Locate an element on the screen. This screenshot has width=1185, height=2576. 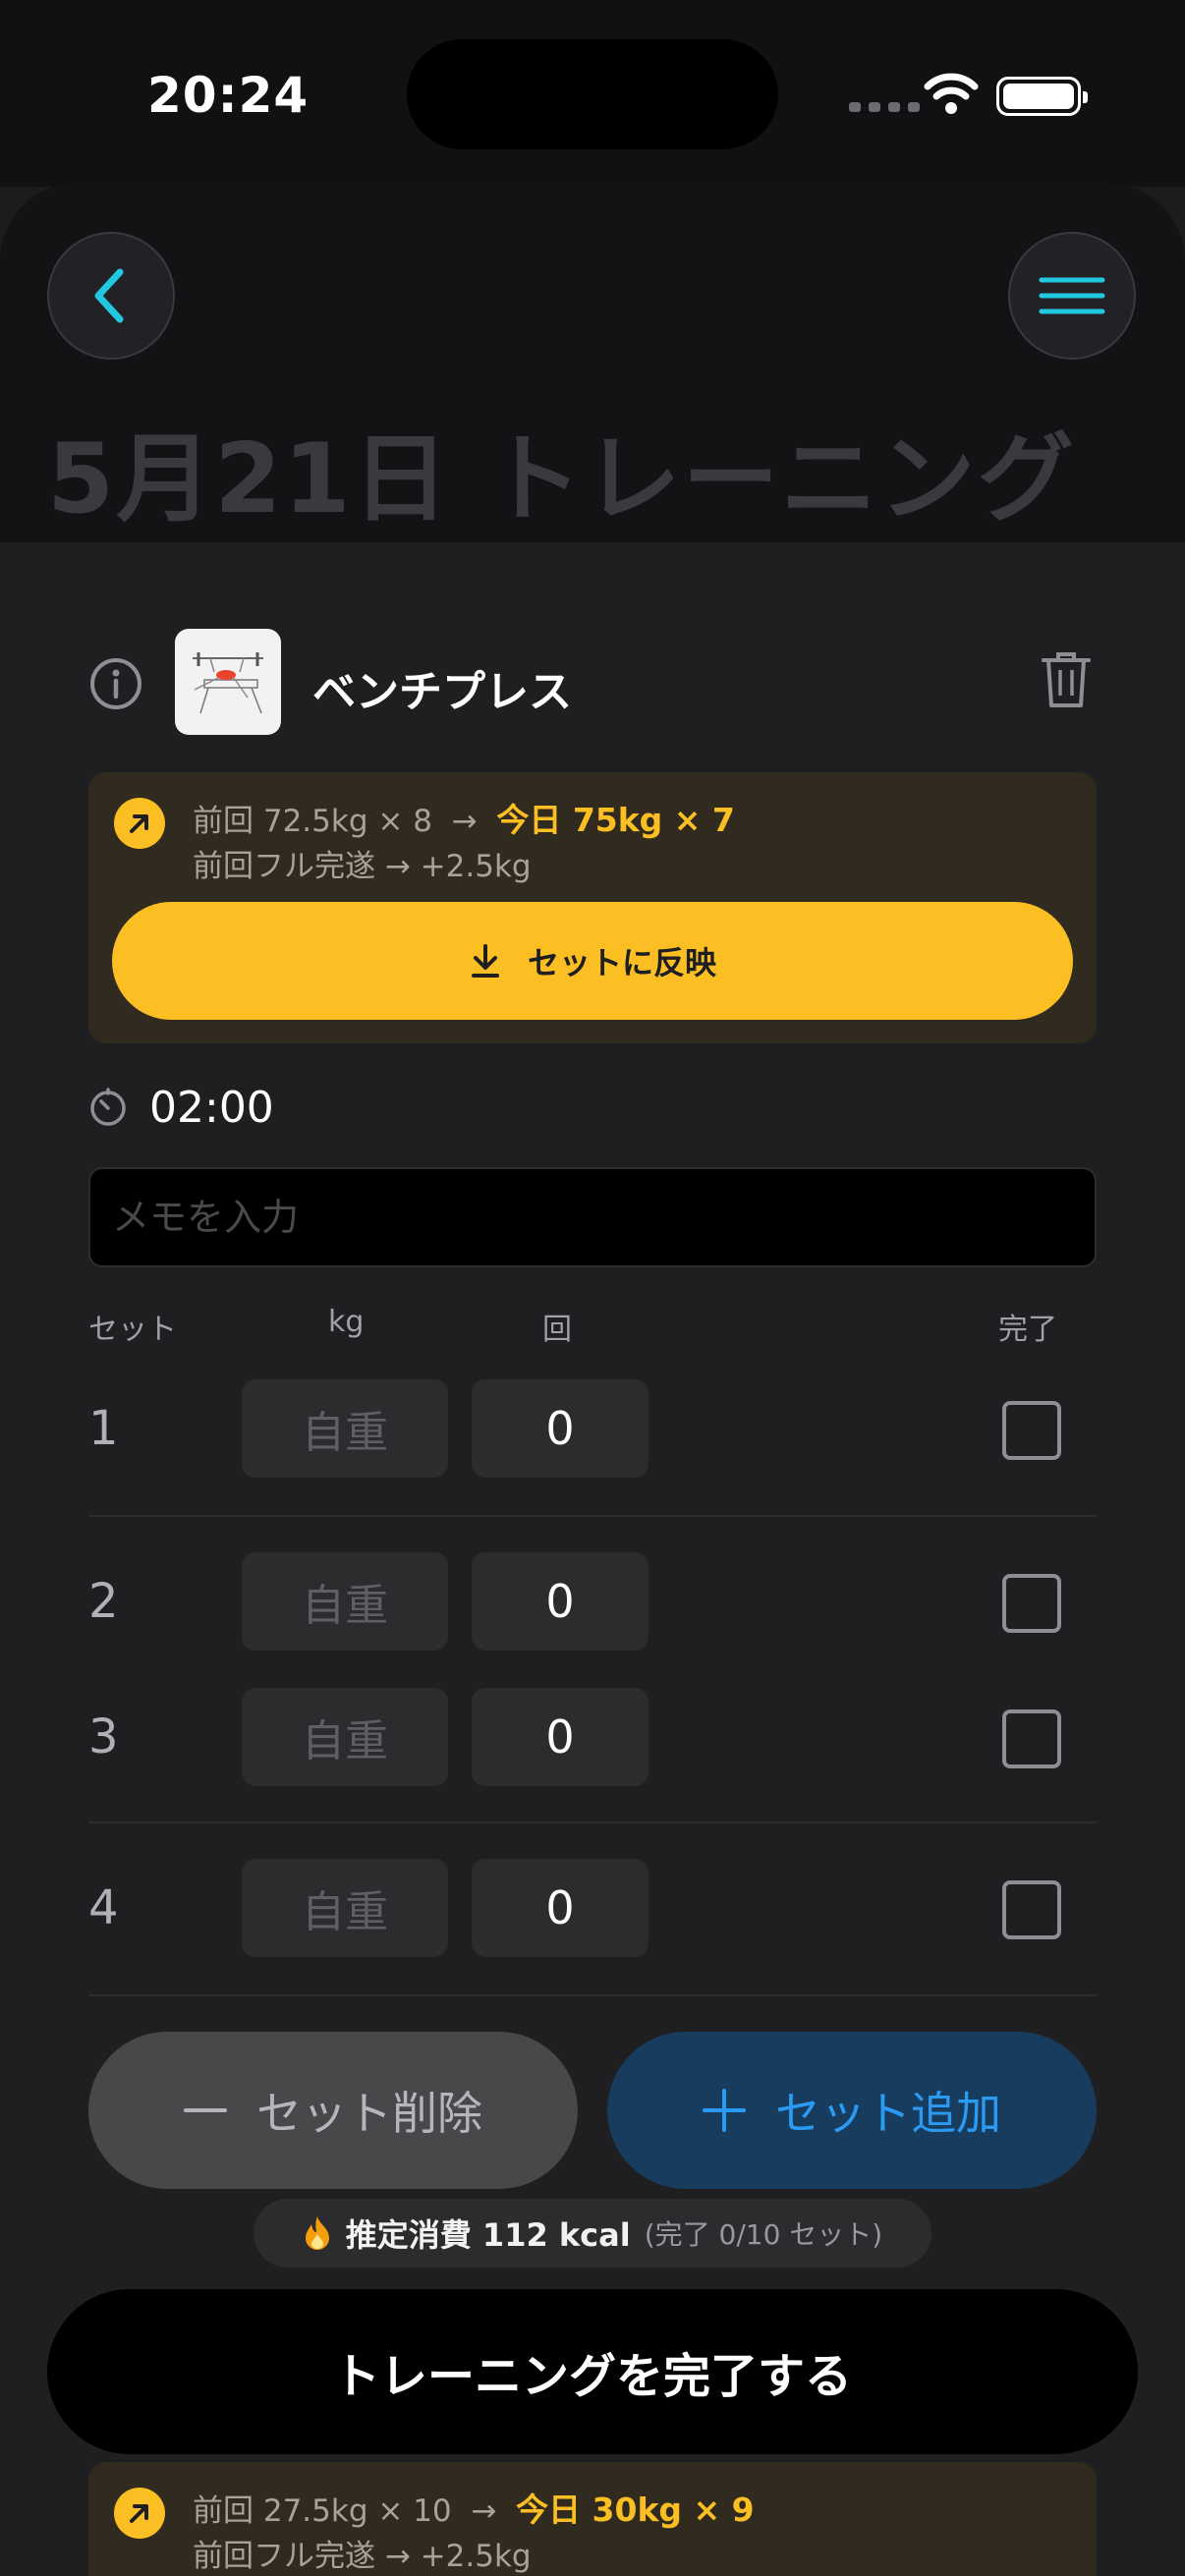
bench-press-illustration is located at coordinates (228, 683).